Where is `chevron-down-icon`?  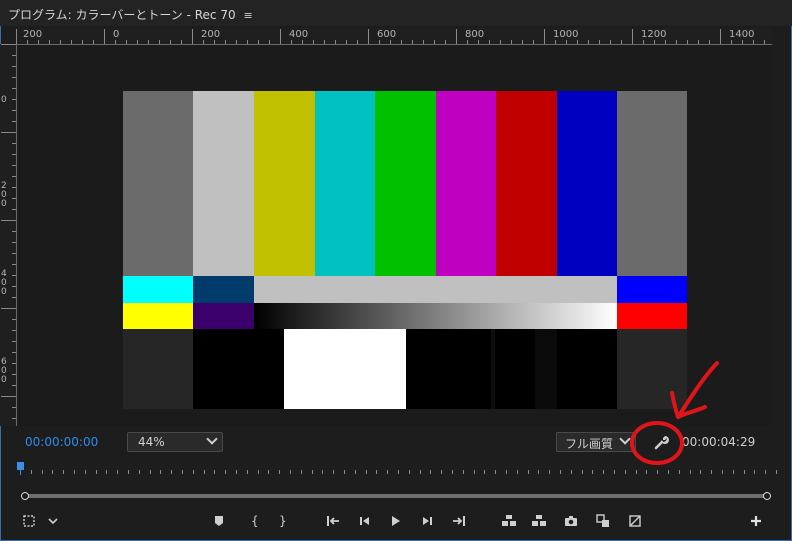
chevron-down-icon is located at coordinates (53, 521).